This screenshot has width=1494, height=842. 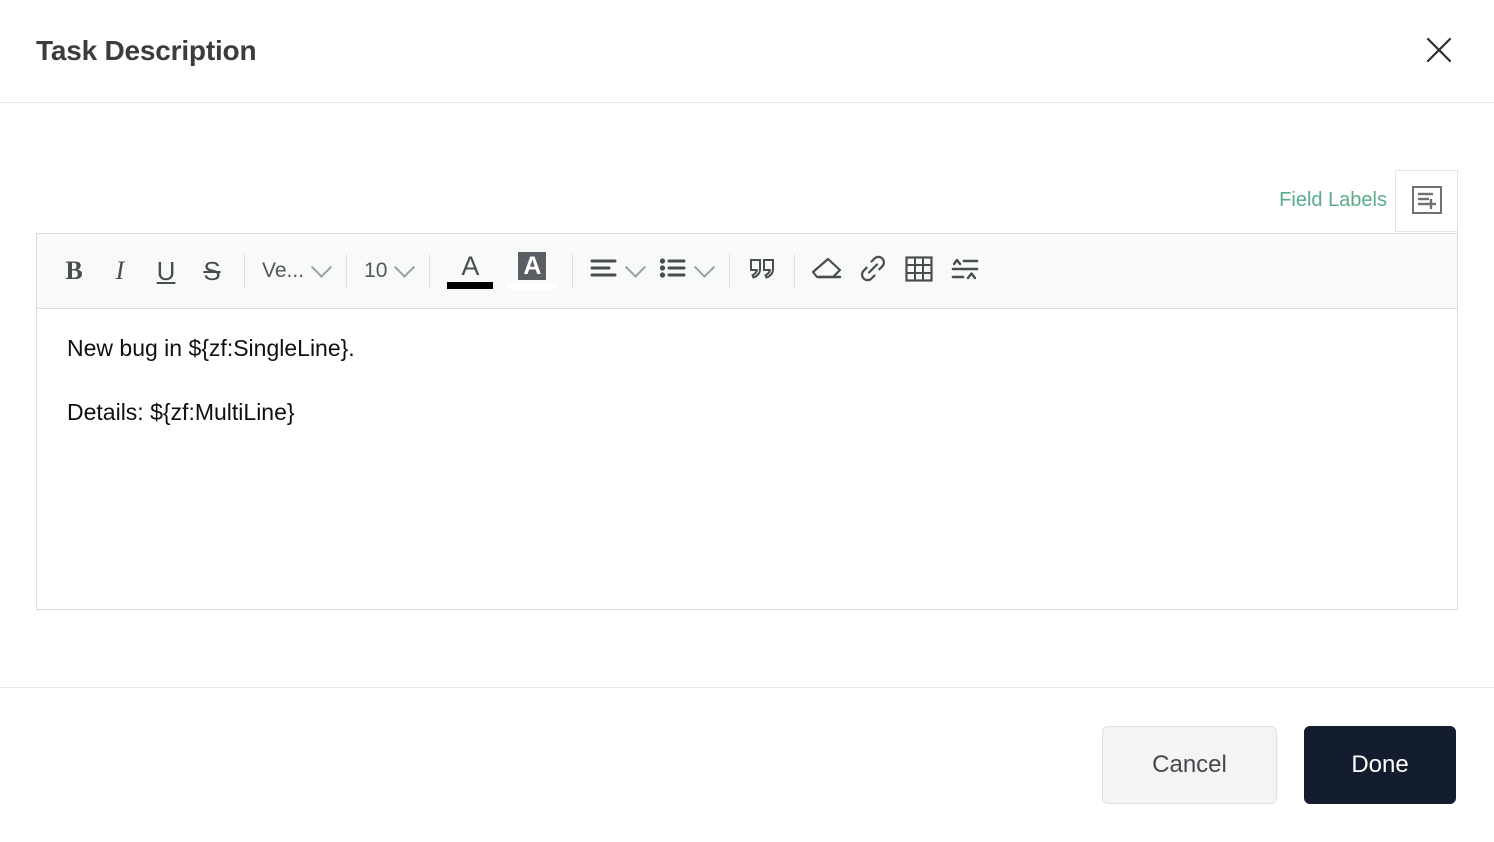 I want to click on modal-header: Task Description, so click(x=747, y=51).